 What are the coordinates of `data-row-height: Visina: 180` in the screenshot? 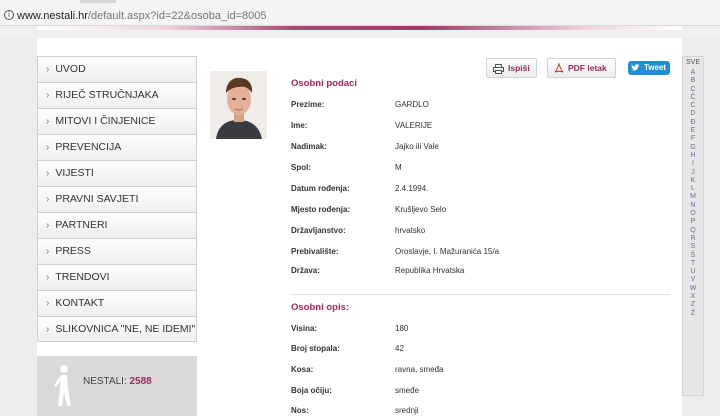 It's located at (481, 331).